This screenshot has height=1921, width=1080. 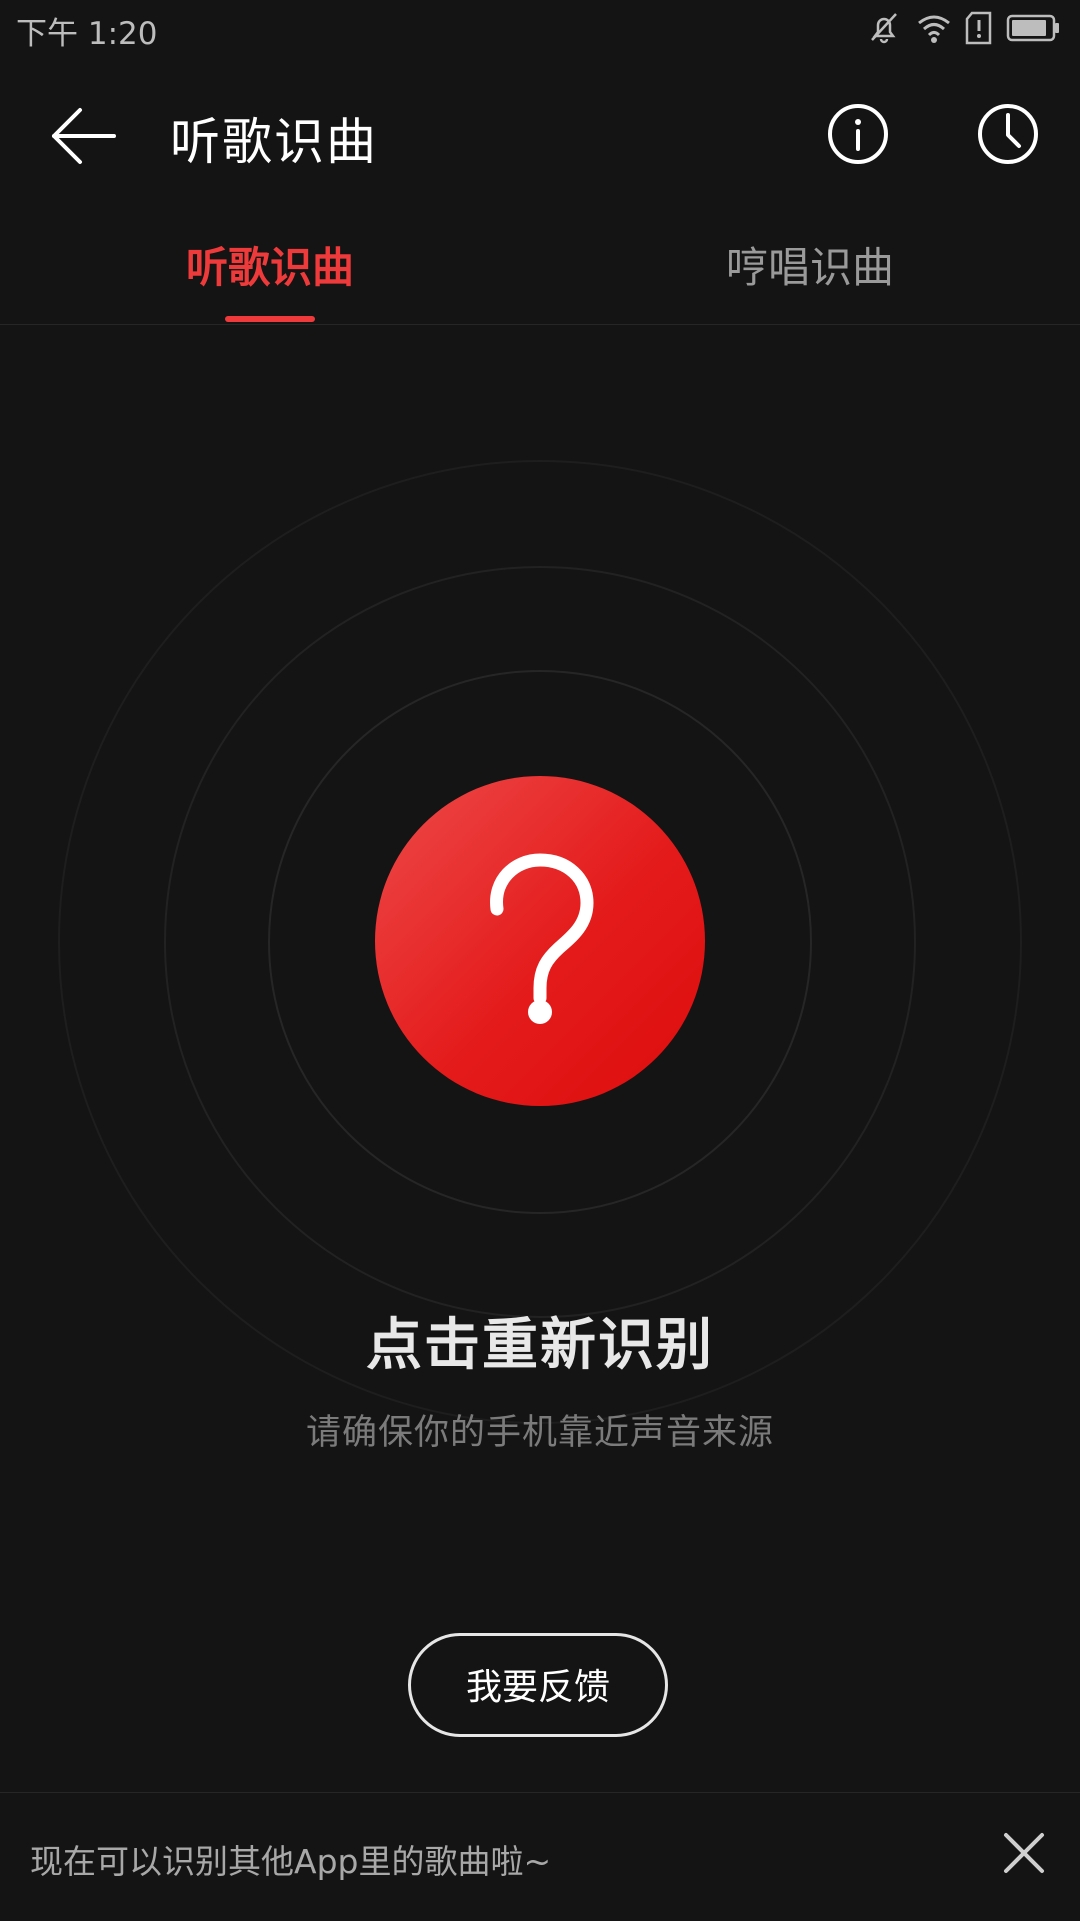 I want to click on tab-listen-recognize: 听歌识曲, so click(x=270, y=277).